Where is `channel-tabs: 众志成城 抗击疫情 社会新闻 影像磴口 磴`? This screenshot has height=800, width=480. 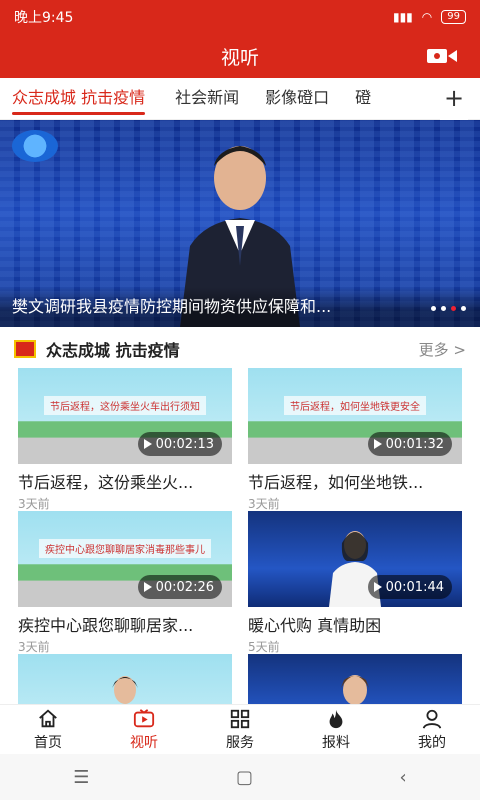 channel-tabs: 众志成城 抗击疫情 社会新闻 影像磴口 磴 is located at coordinates (240, 99).